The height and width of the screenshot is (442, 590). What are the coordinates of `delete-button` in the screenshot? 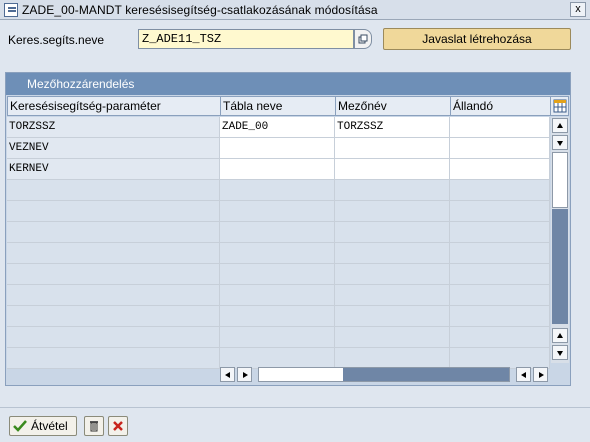 It's located at (94, 426).